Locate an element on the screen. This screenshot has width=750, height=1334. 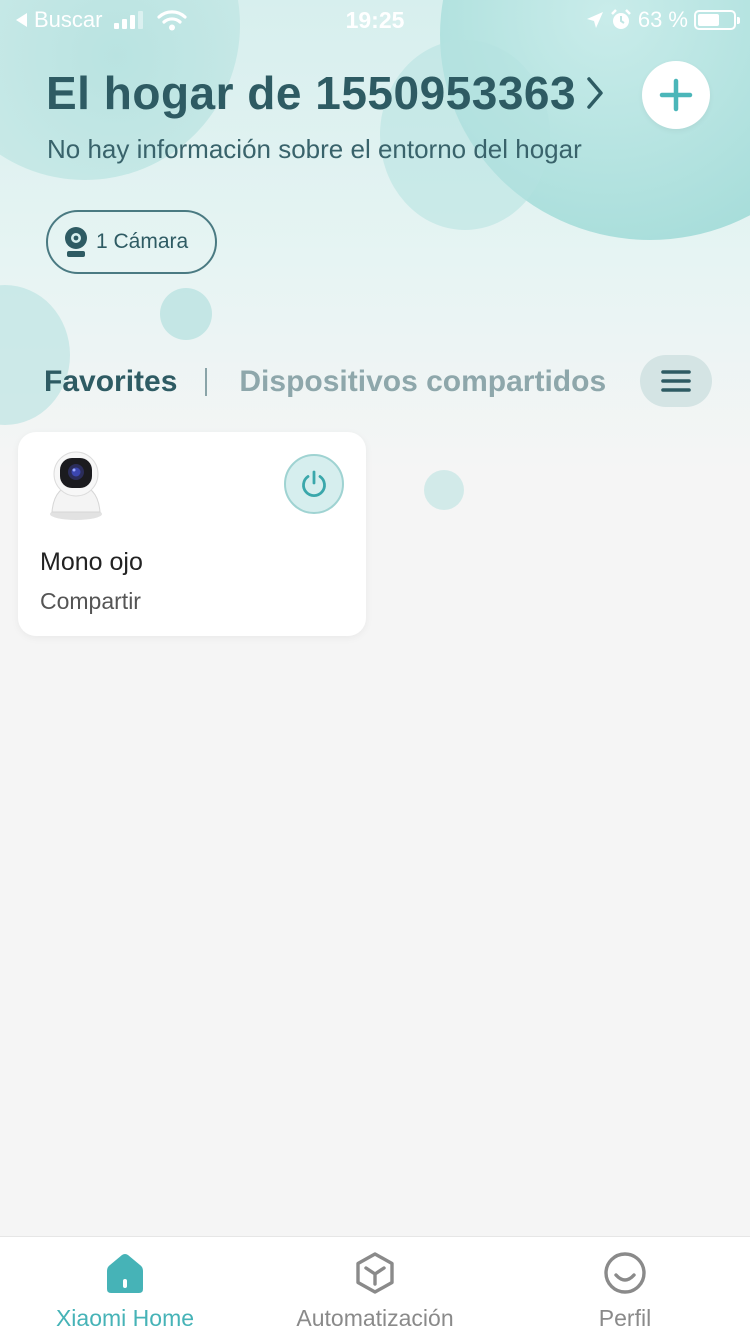
chevron-right-icon is located at coordinates (595, 93).